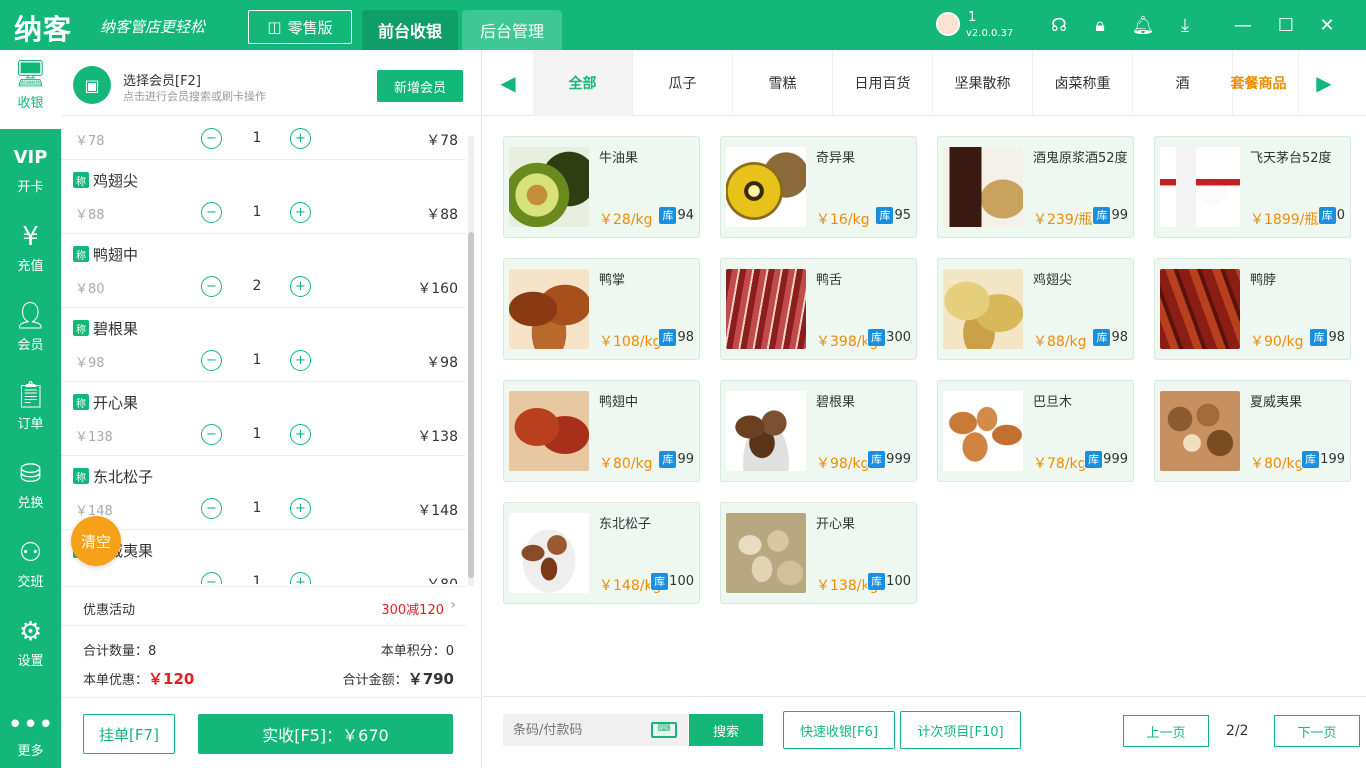 The image size is (1366, 768). What do you see at coordinates (512, 30) in the screenshot?
I see `tab-back-office: 后台管理` at bounding box center [512, 30].